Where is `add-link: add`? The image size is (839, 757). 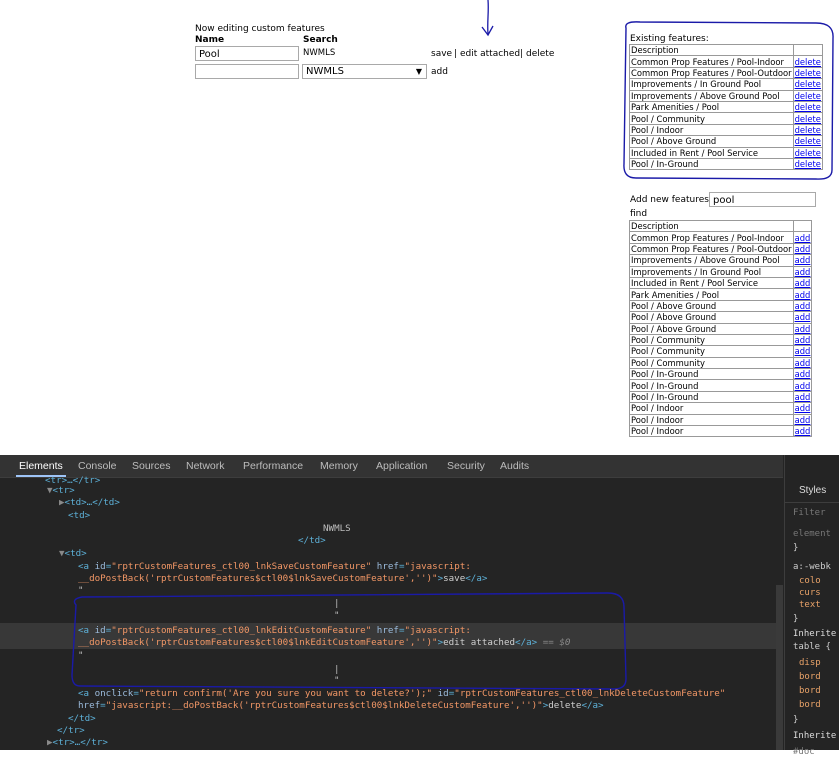
add-link: add is located at coordinates (439, 72).